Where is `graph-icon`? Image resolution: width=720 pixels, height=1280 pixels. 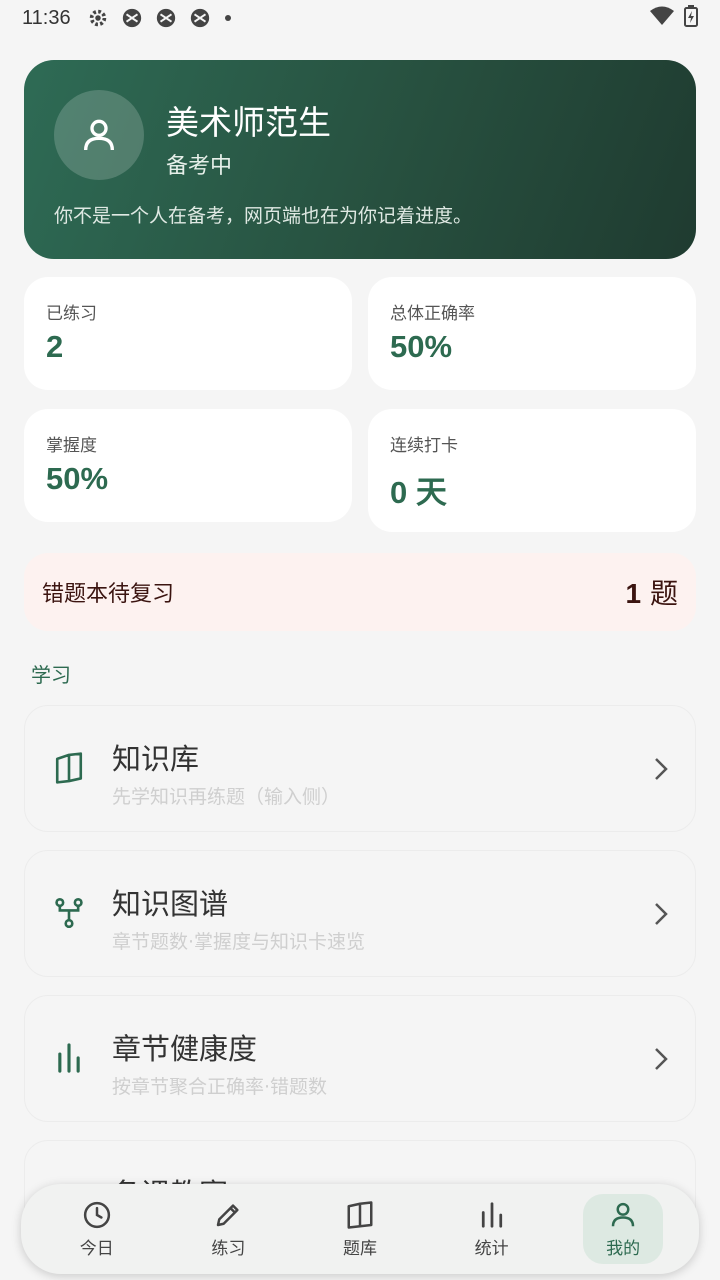 graph-icon is located at coordinates (69, 913).